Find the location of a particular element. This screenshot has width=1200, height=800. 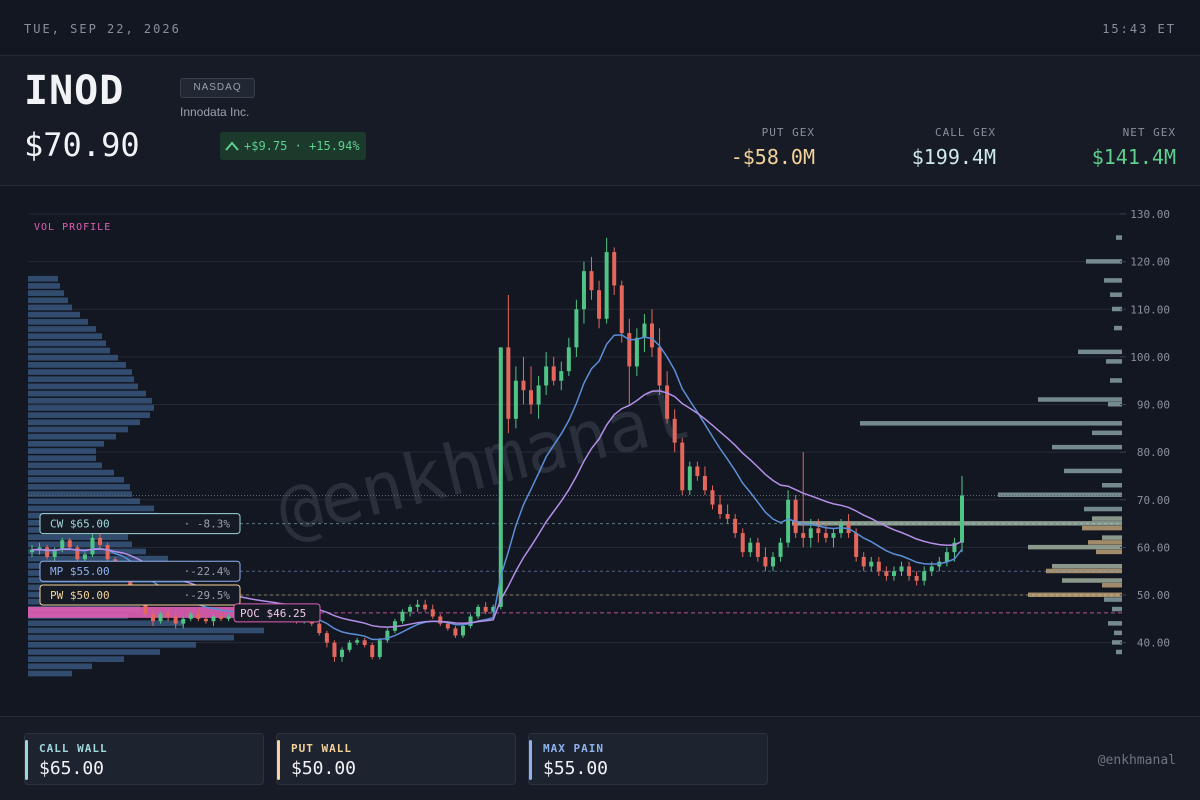

max-pain-accent is located at coordinates (530, 760).